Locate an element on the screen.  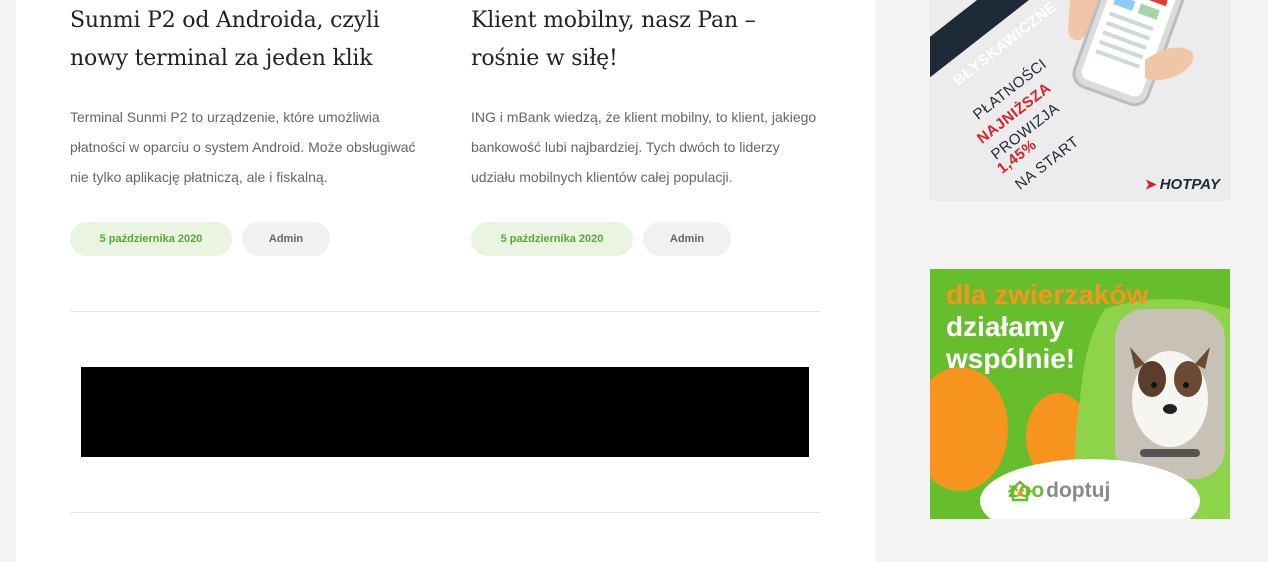
banner-placeholder is located at coordinates (445, 412).